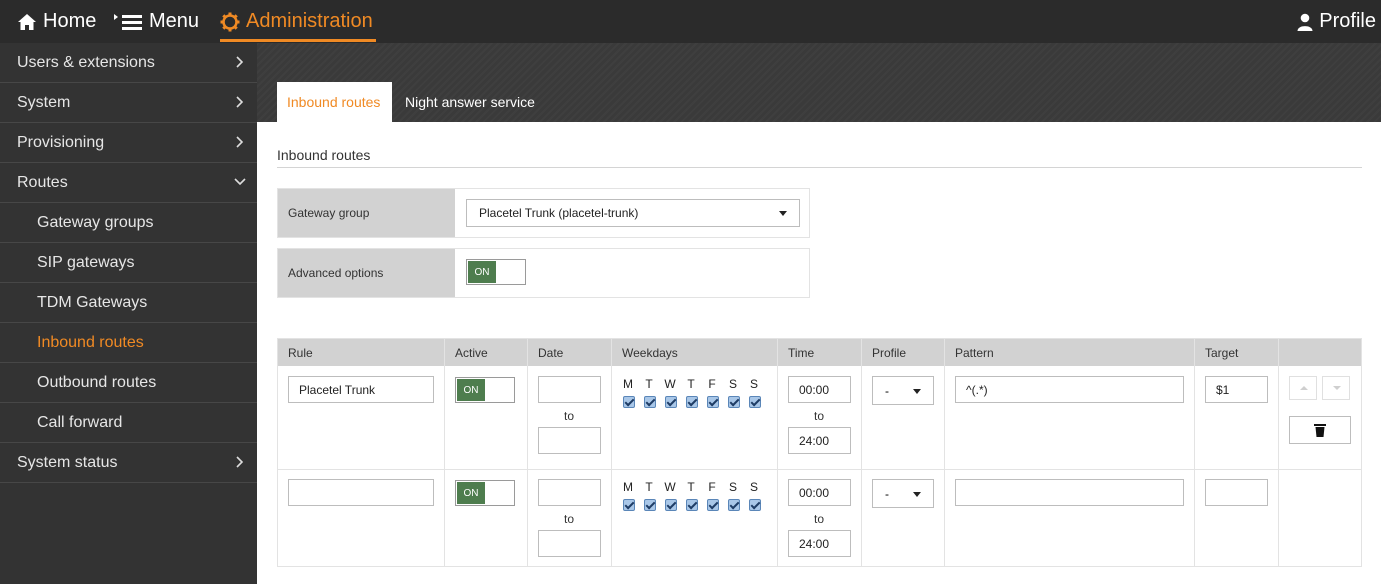  What do you see at coordinates (628, 384) in the screenshot?
I see `weekday-label-mon: M` at bounding box center [628, 384].